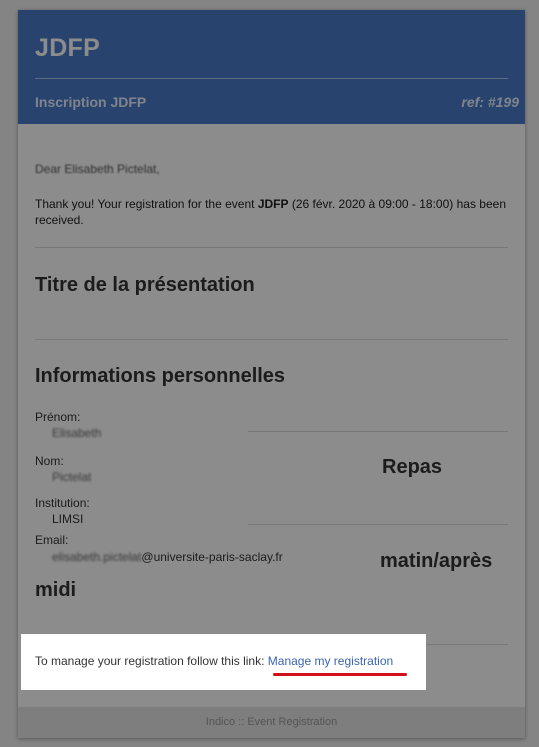  Describe the element at coordinates (271, 78) in the screenshot. I see `header-divider` at that location.